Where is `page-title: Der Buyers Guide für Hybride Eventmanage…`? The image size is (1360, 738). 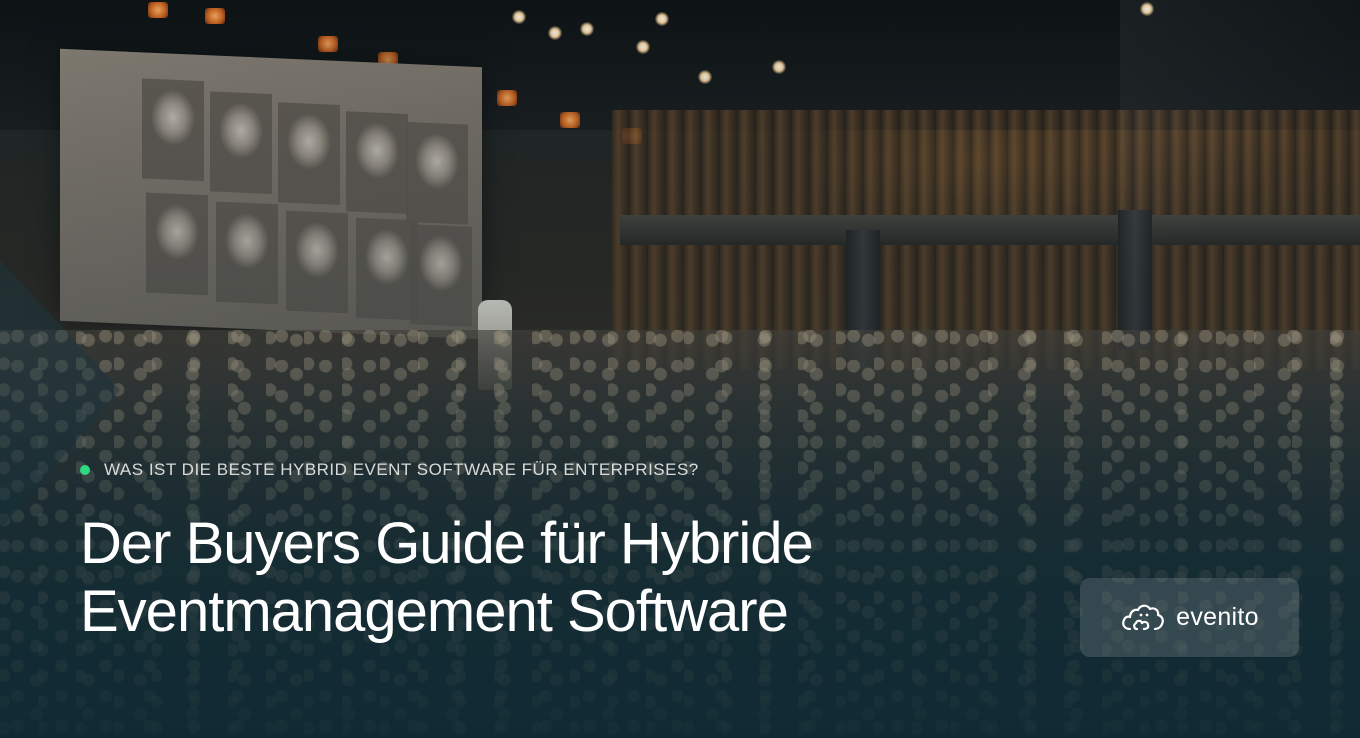
page-title: Der Buyers Guide für Hybride Eventmanage… is located at coordinates (530, 578).